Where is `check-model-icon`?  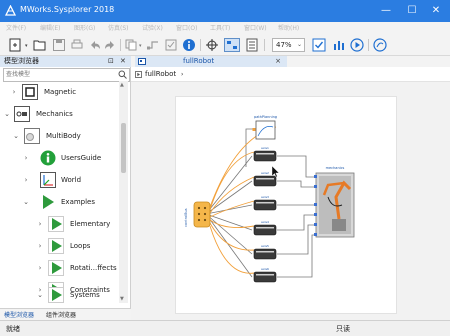 check-model-icon is located at coordinates (171, 45).